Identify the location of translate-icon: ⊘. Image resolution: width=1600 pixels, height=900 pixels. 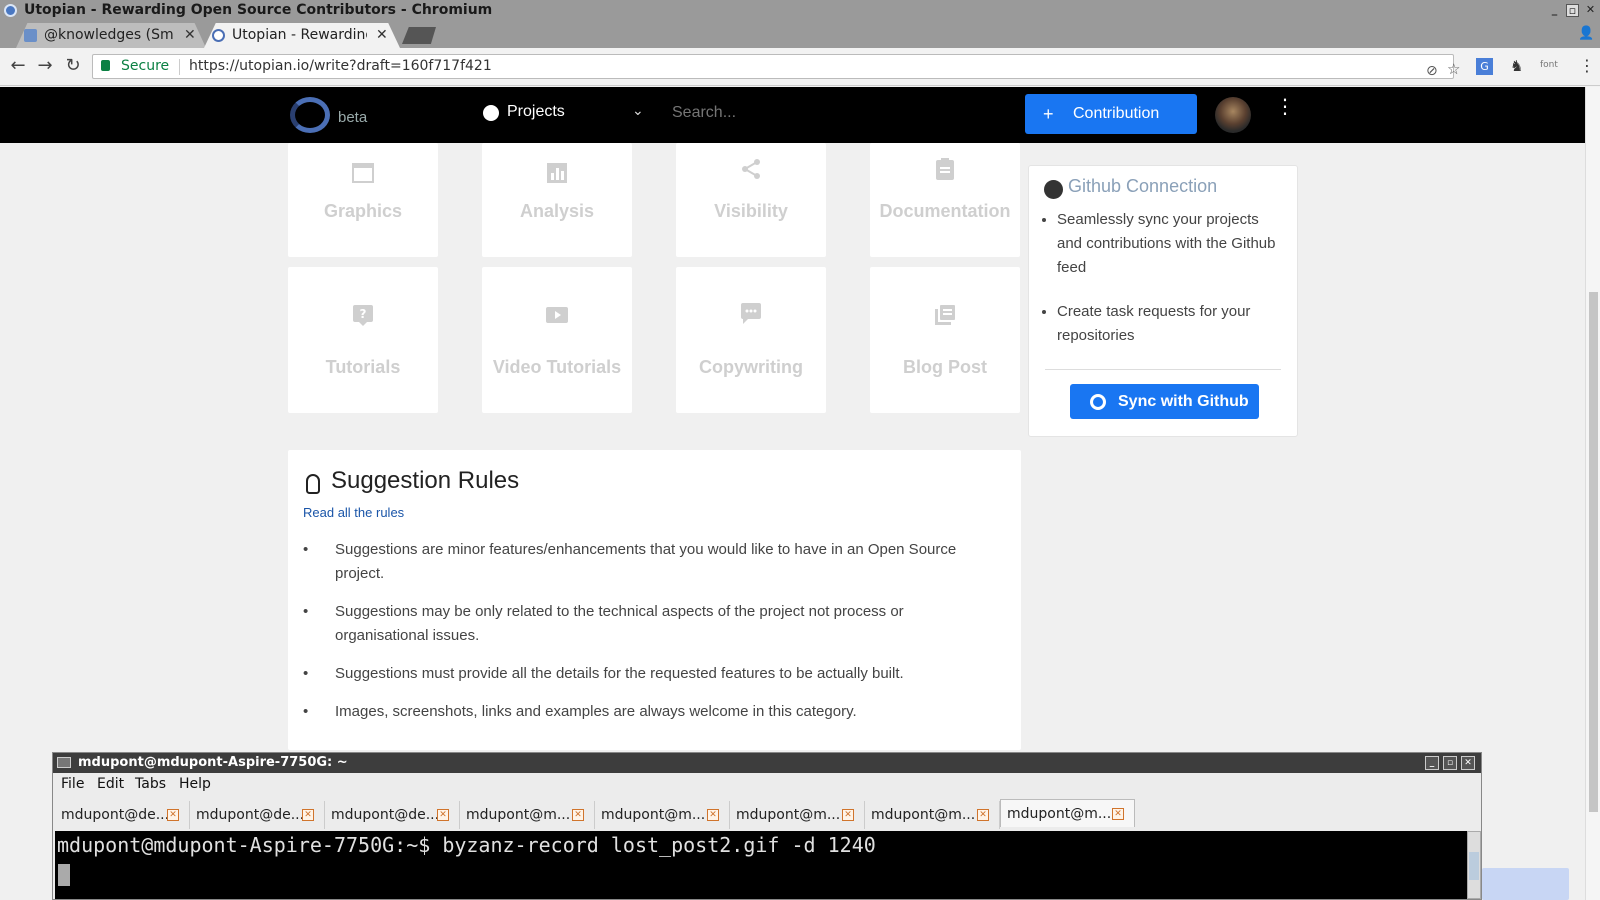
(1432, 71).